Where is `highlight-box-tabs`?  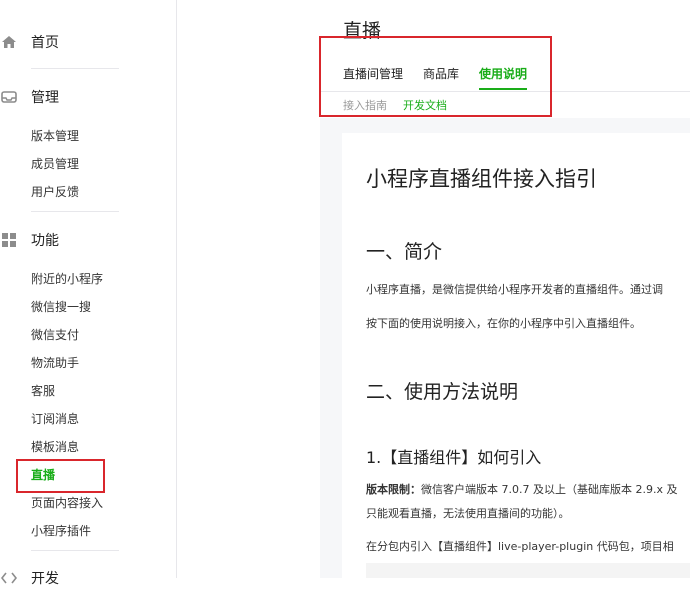
highlight-box-tabs is located at coordinates (435, 76).